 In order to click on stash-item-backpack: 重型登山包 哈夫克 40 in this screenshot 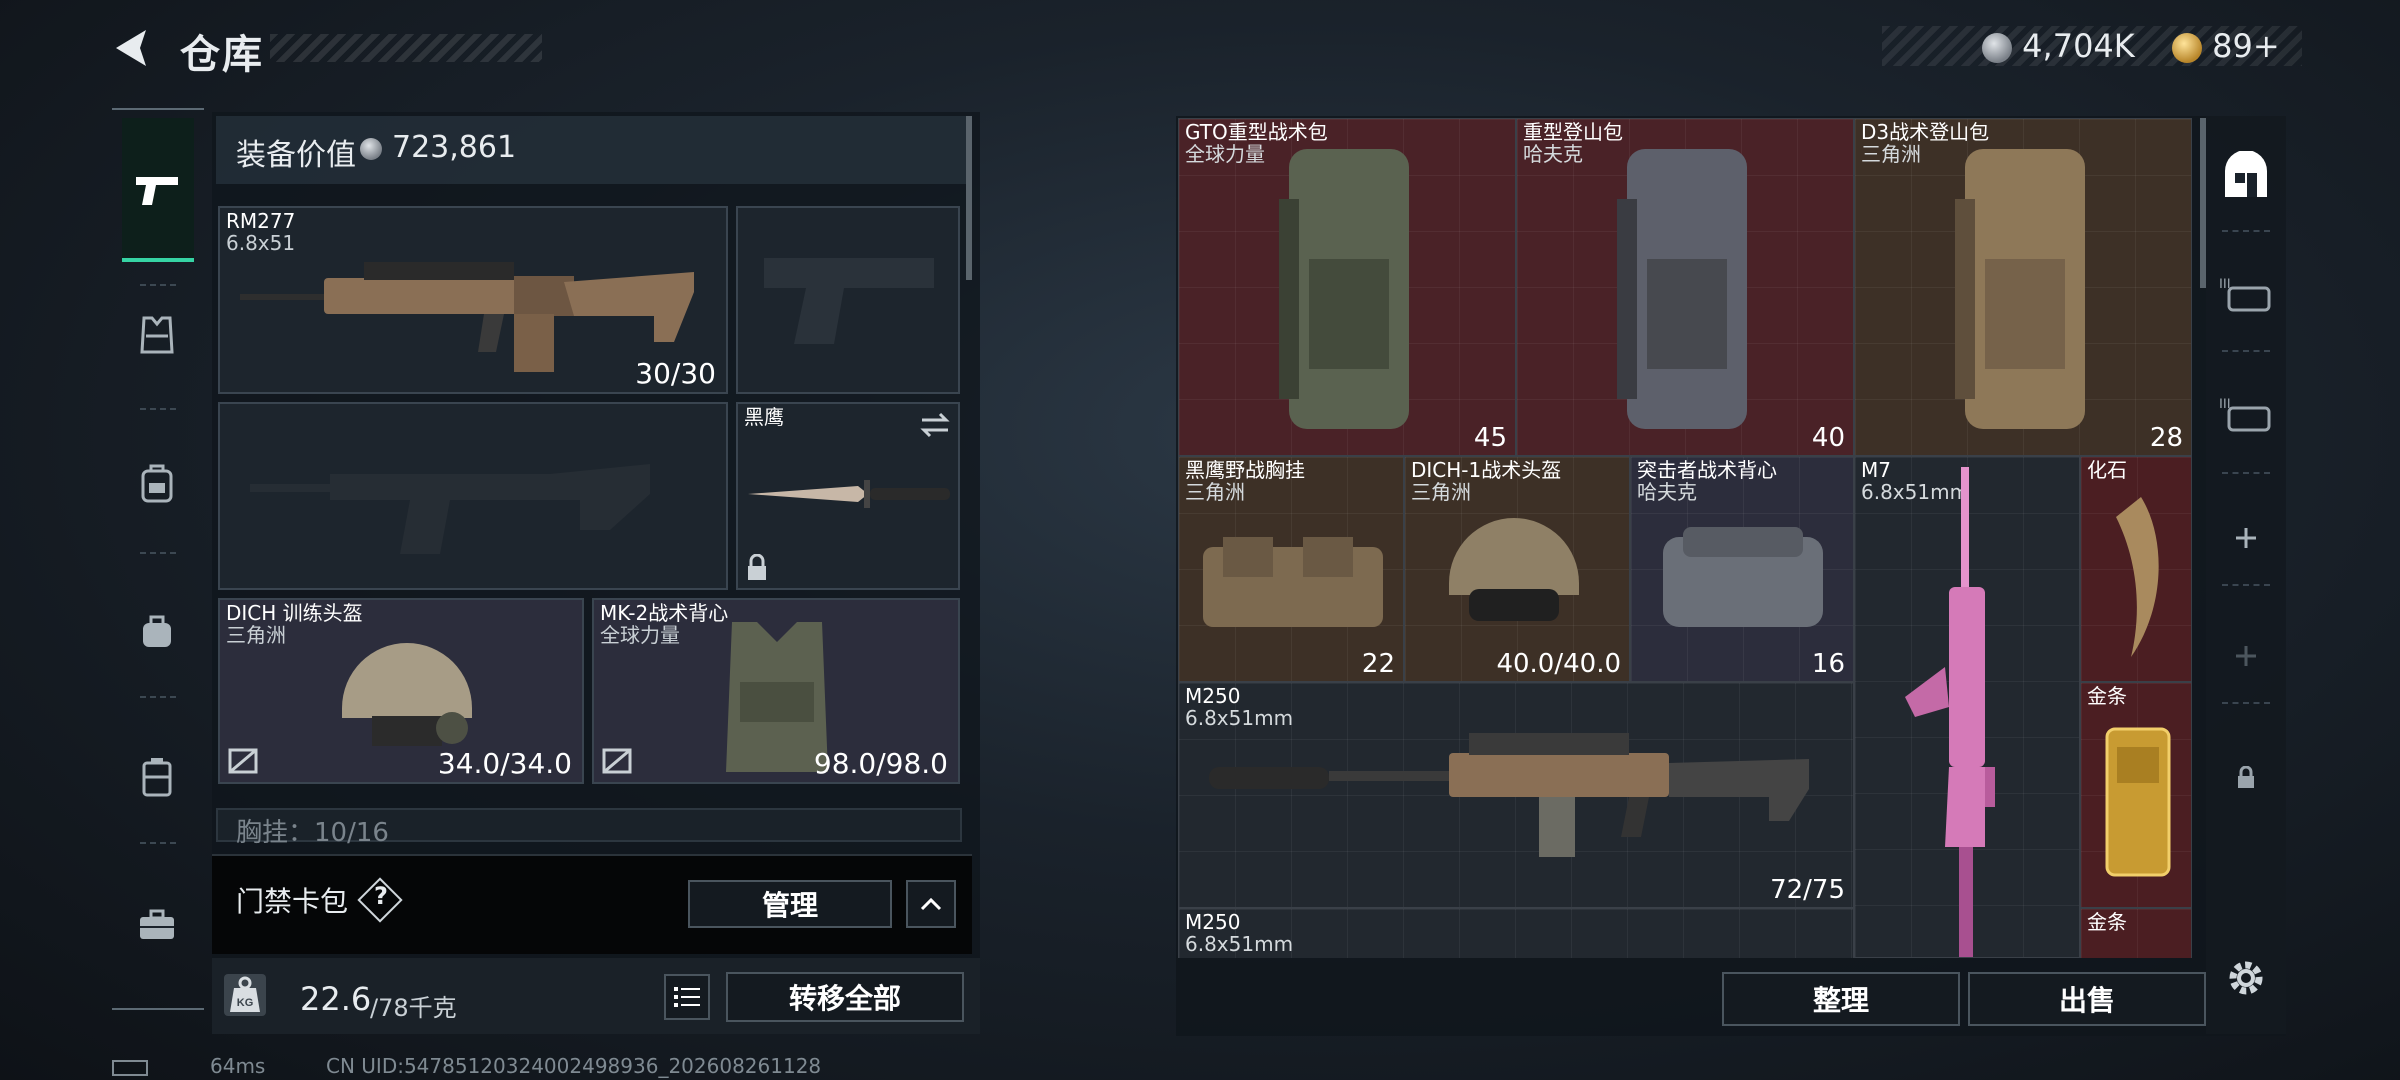, I will do `click(1685, 287)`.